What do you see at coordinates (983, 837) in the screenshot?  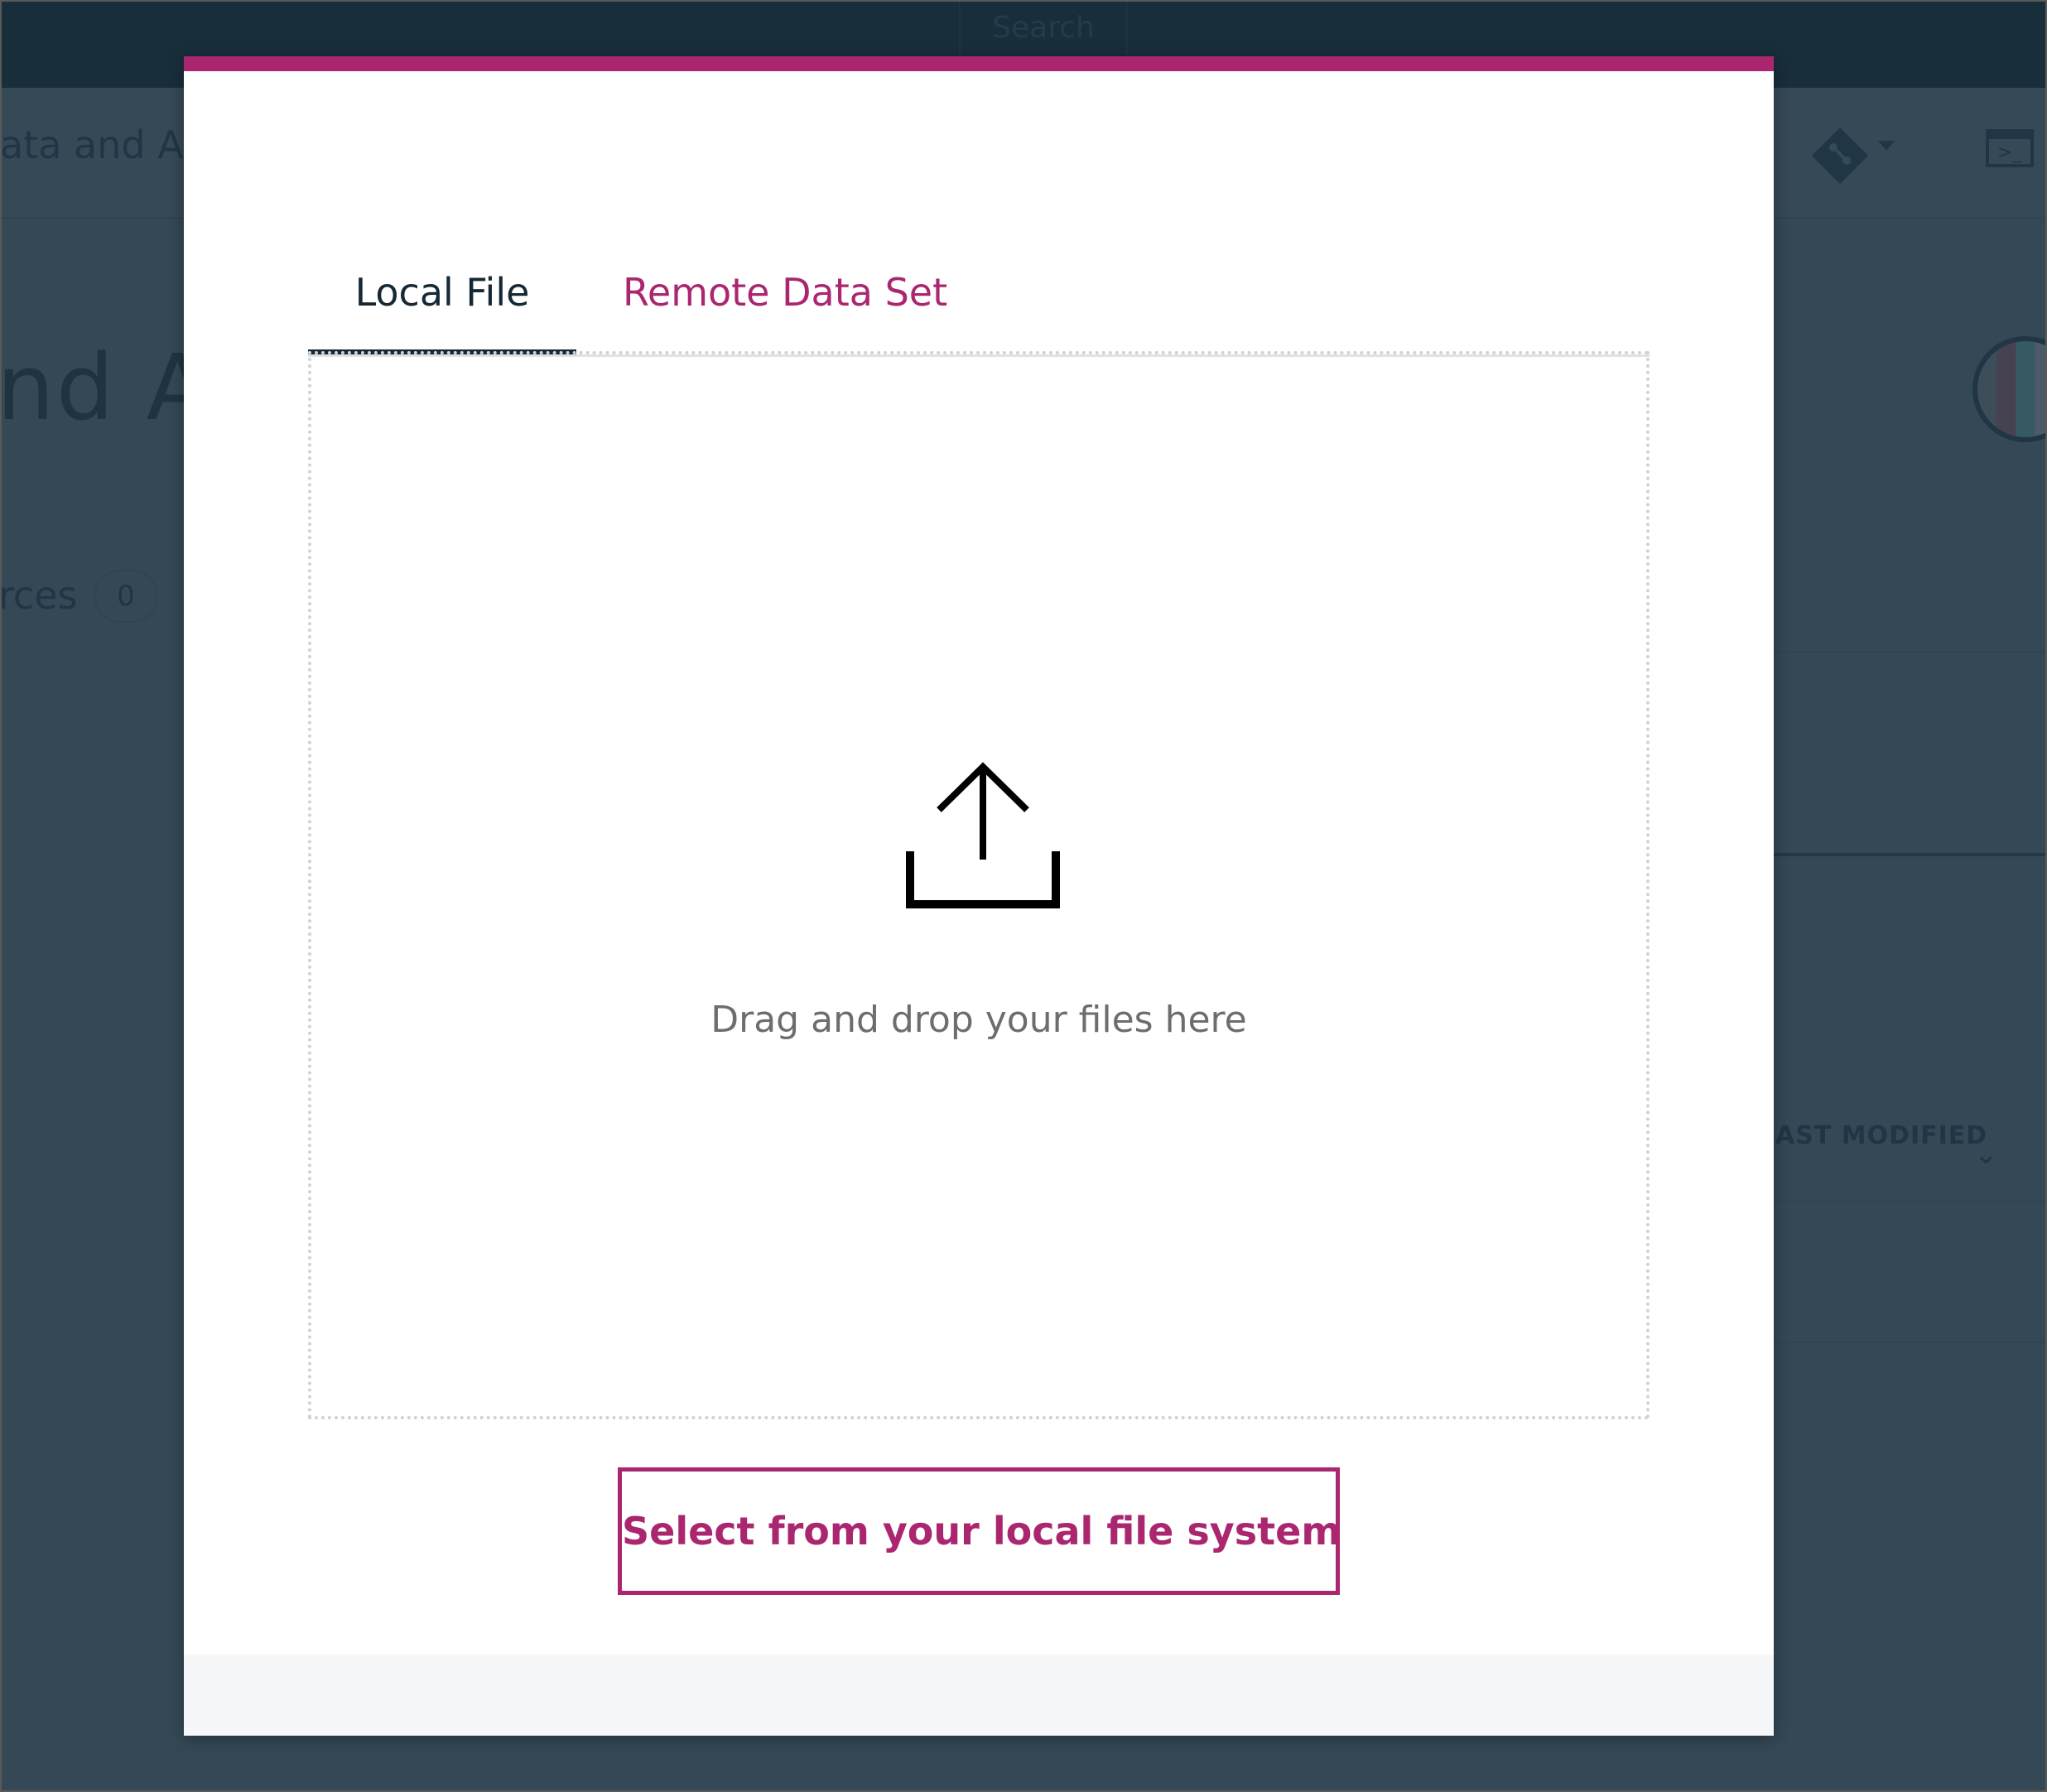 I see `upload-icon` at bounding box center [983, 837].